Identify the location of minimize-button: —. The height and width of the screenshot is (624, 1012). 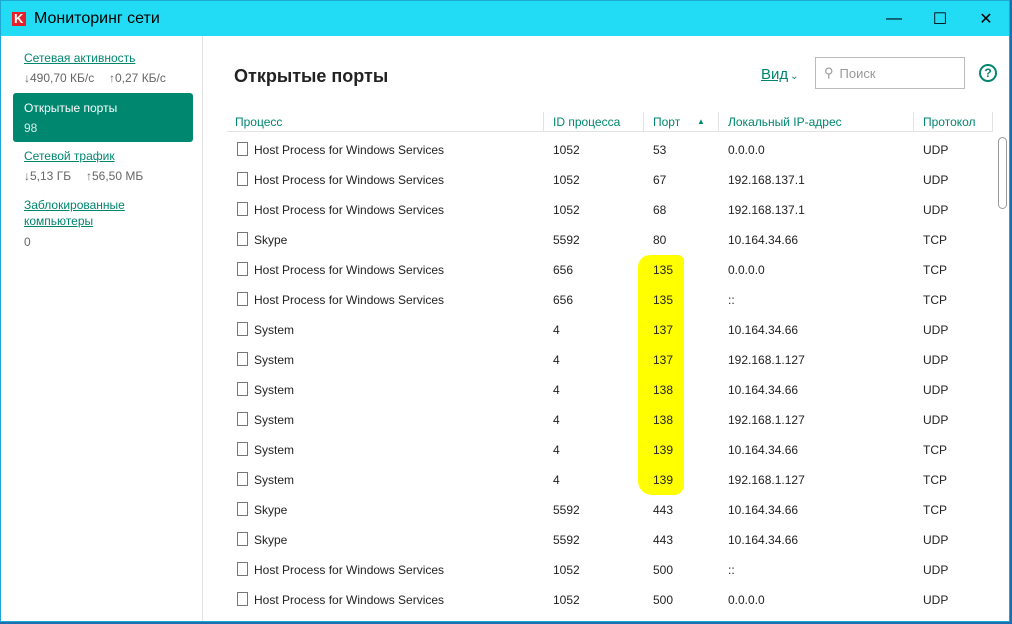
(894, 18).